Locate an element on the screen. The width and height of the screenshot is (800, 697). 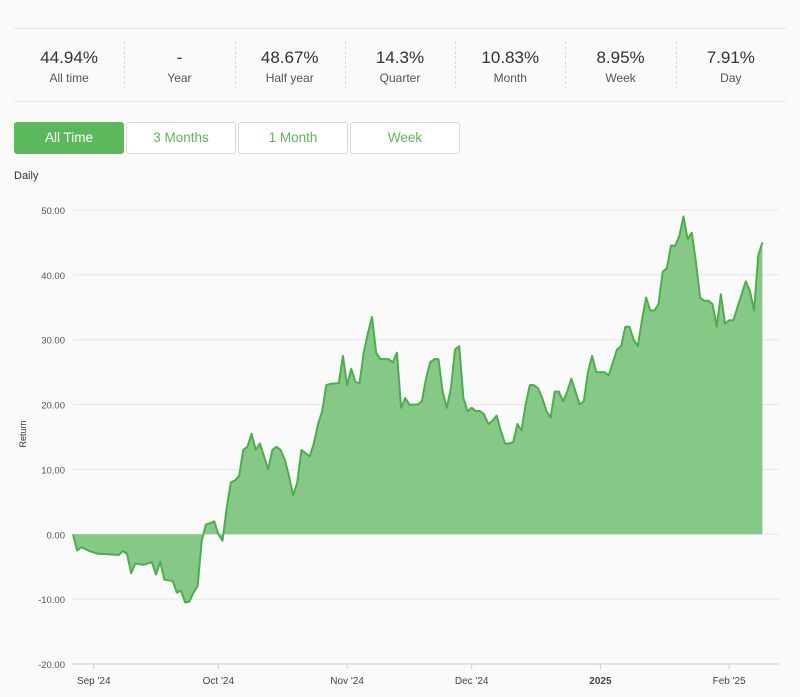
y-tick-label: 10.00 is located at coordinates (53, 470).